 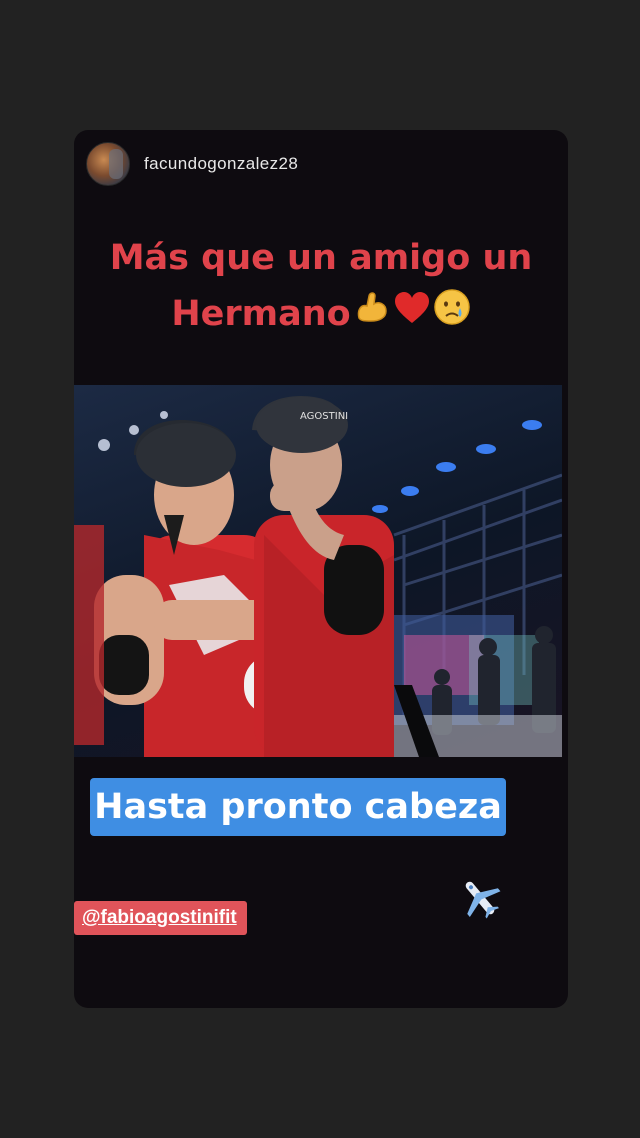 What do you see at coordinates (221, 164) in the screenshot?
I see `username: facundogonzalez28` at bounding box center [221, 164].